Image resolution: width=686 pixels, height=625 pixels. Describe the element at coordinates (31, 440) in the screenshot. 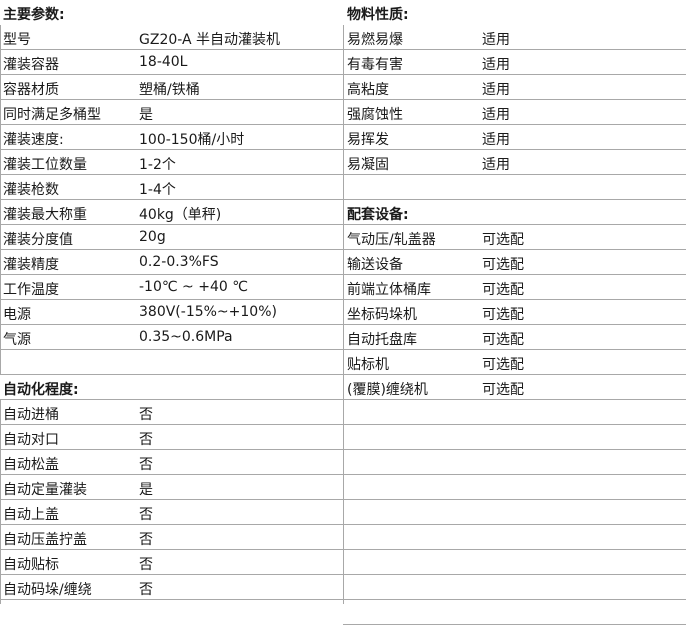

I see `automation-row-key: 自动对口` at that location.